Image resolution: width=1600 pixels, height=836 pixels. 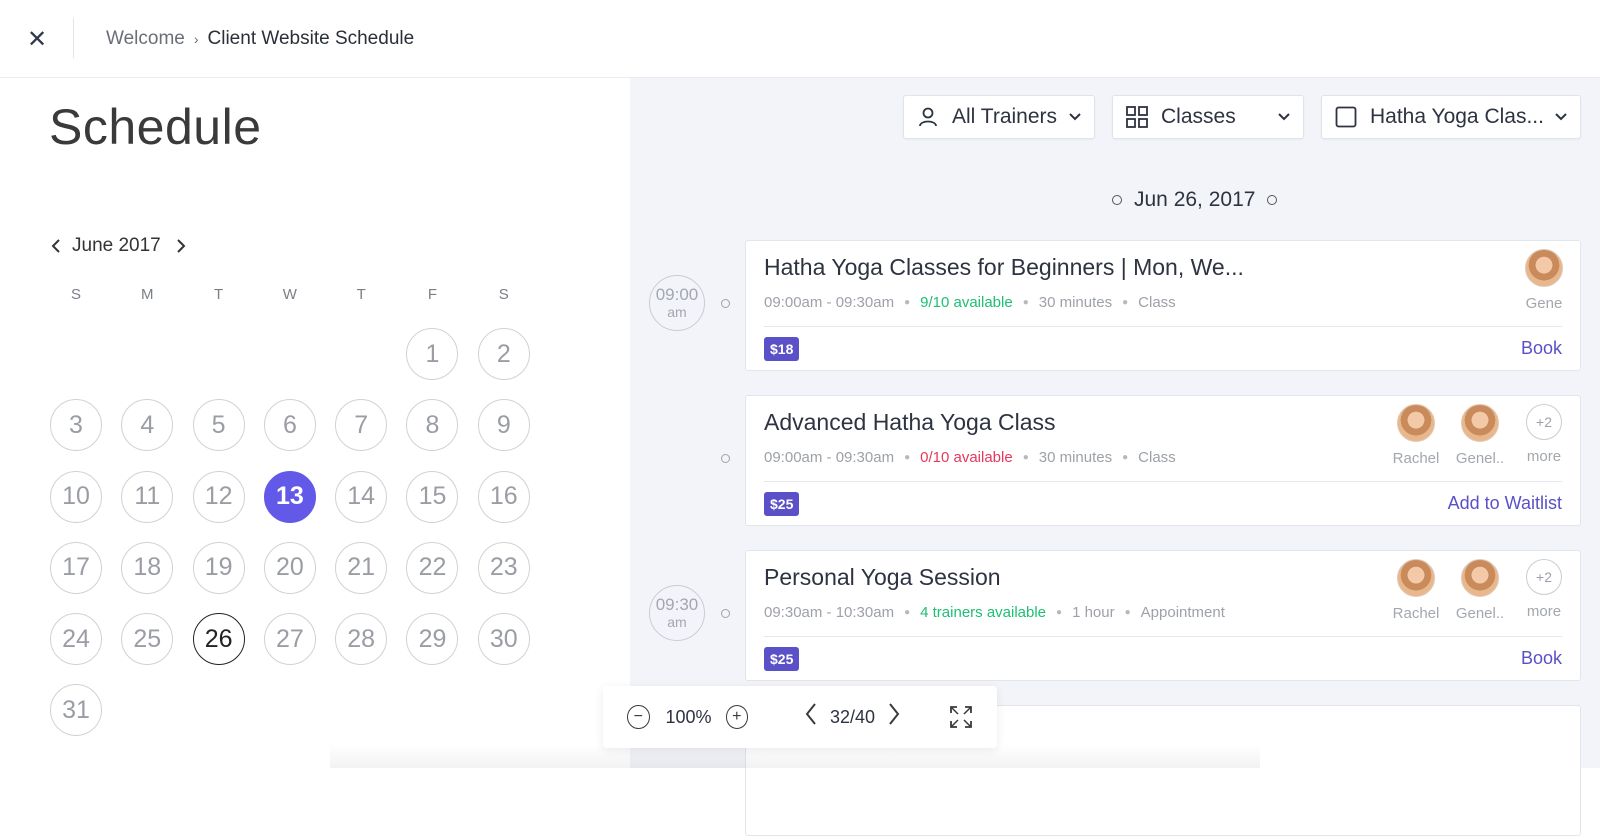 What do you see at coordinates (432, 425) in the screenshot?
I see `calendar-day: 8` at bounding box center [432, 425].